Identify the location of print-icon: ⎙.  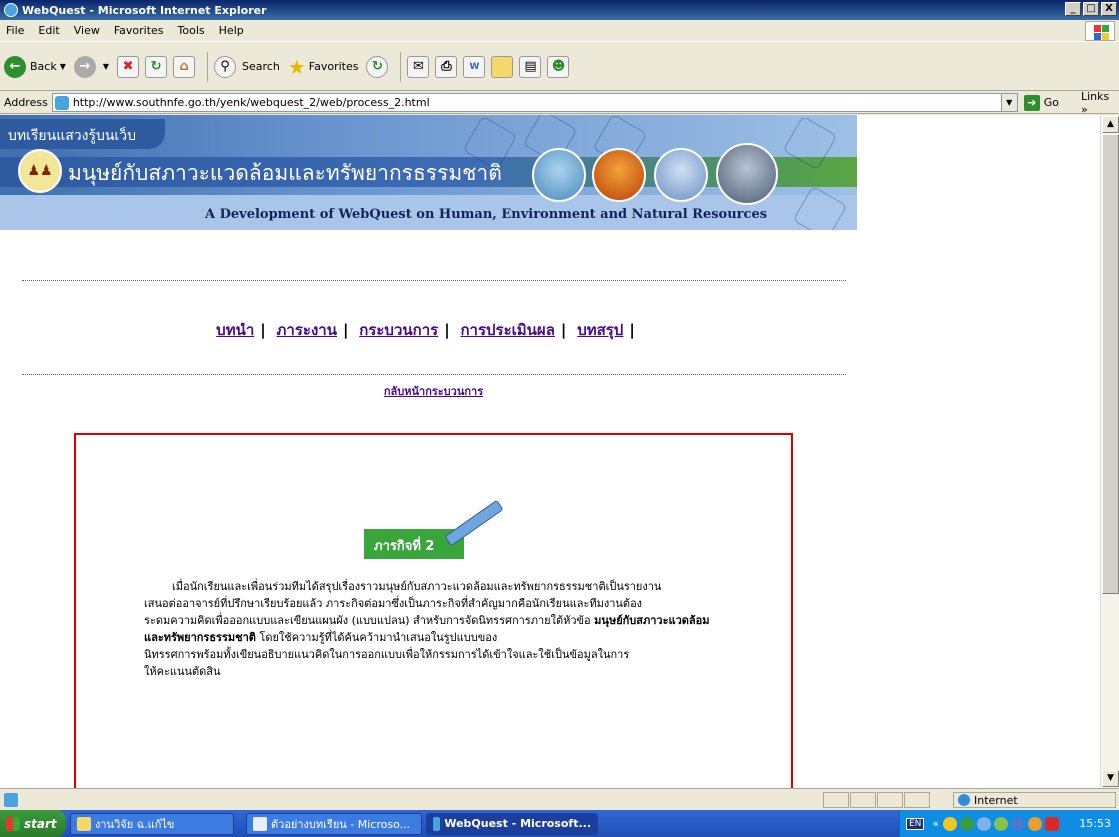
(446, 66).